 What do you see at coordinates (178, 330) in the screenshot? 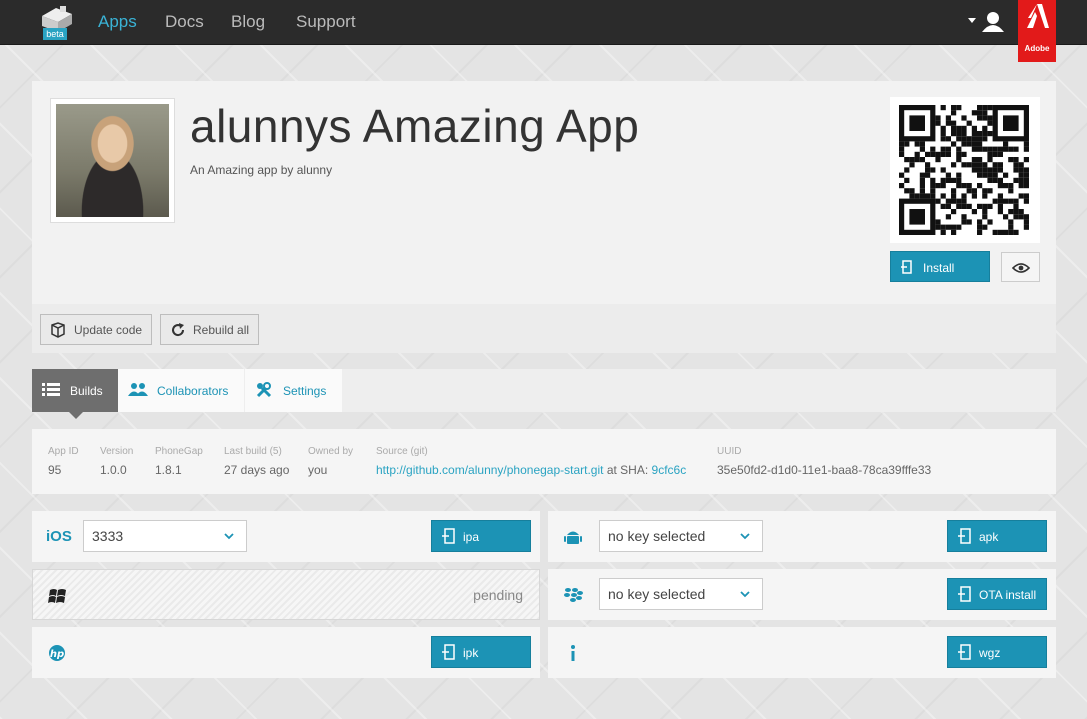
I see `refresh-icon` at bounding box center [178, 330].